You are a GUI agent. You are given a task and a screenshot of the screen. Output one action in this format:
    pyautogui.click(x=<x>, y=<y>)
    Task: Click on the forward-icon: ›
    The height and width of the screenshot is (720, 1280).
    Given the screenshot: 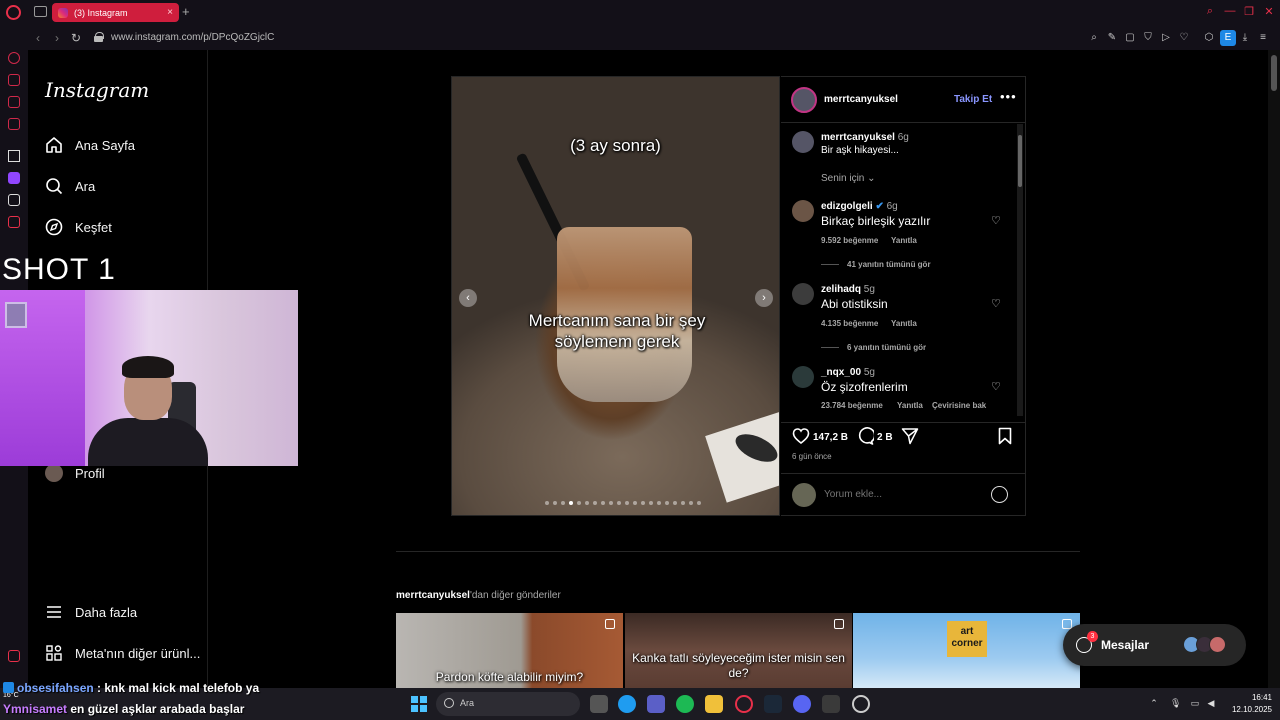 What is the action you would take?
    pyautogui.click(x=57, y=38)
    